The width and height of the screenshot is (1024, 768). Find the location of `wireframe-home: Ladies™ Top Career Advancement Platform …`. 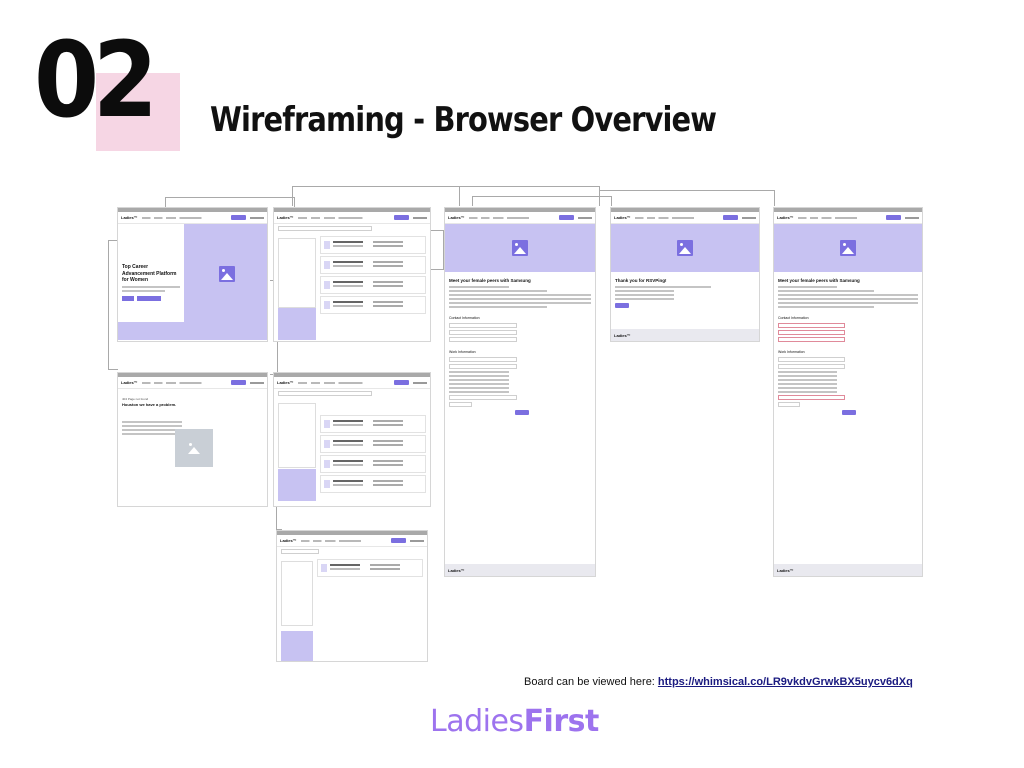

wireframe-home: Ladies™ Top Career Advancement Platform … is located at coordinates (192, 274).